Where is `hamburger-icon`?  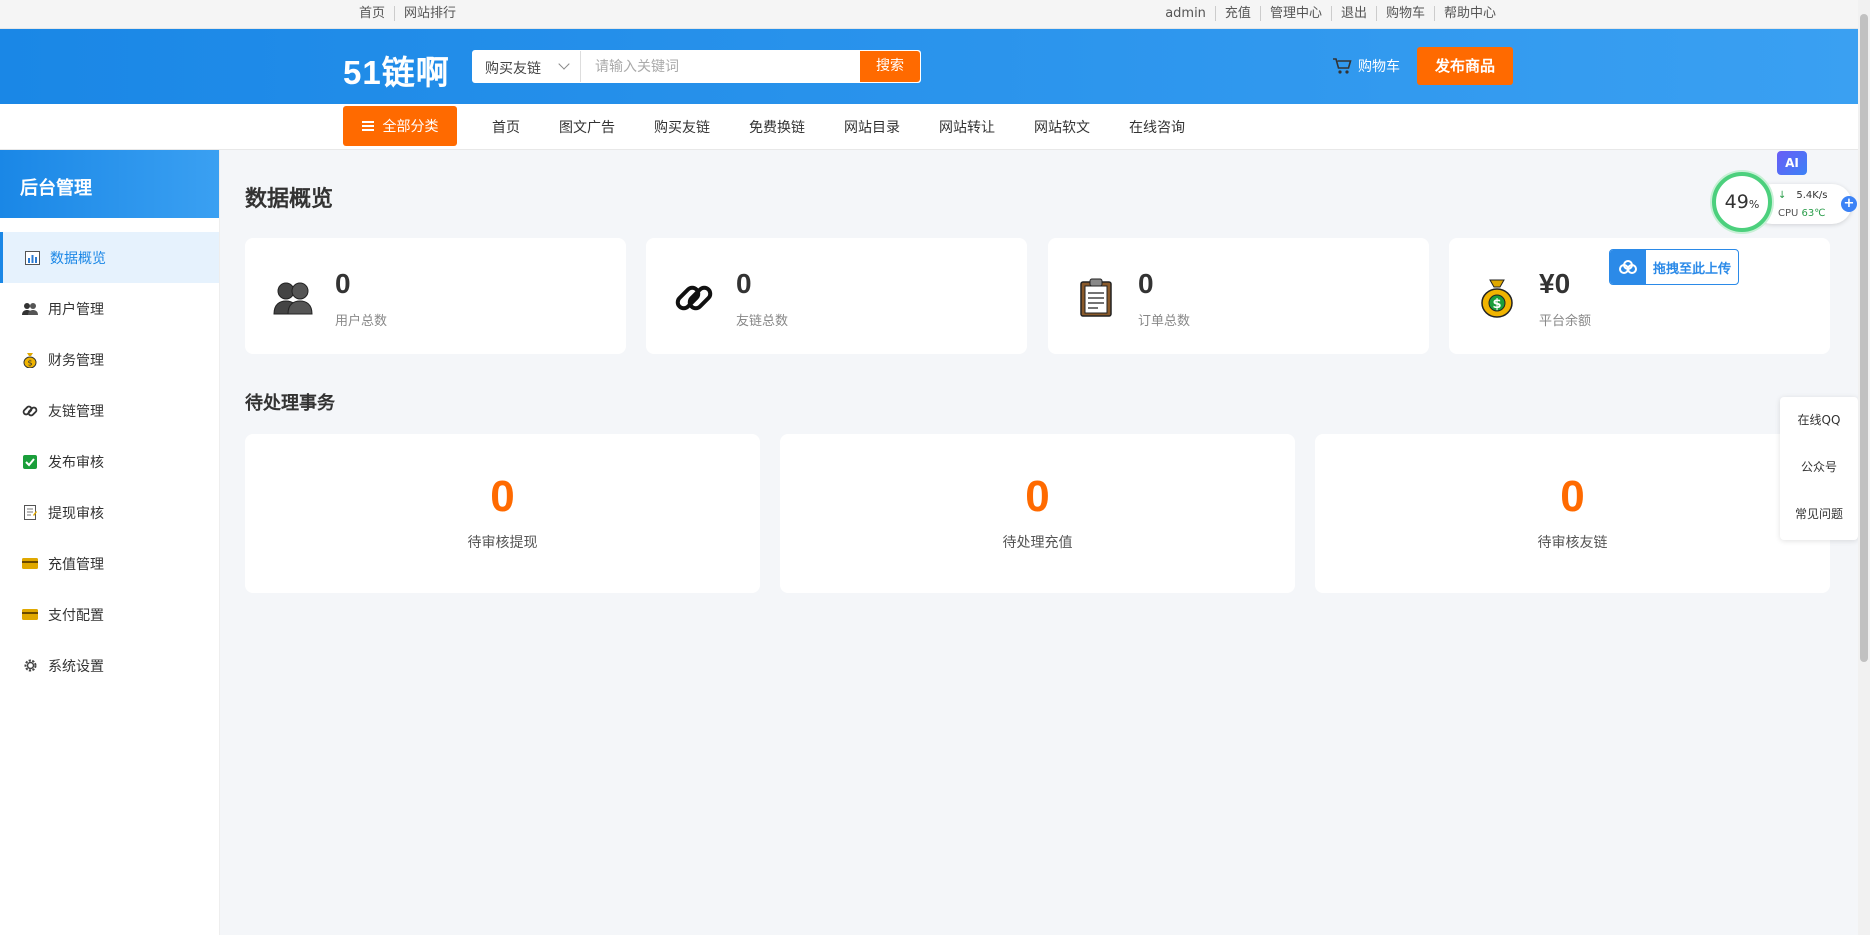 hamburger-icon is located at coordinates (367, 126).